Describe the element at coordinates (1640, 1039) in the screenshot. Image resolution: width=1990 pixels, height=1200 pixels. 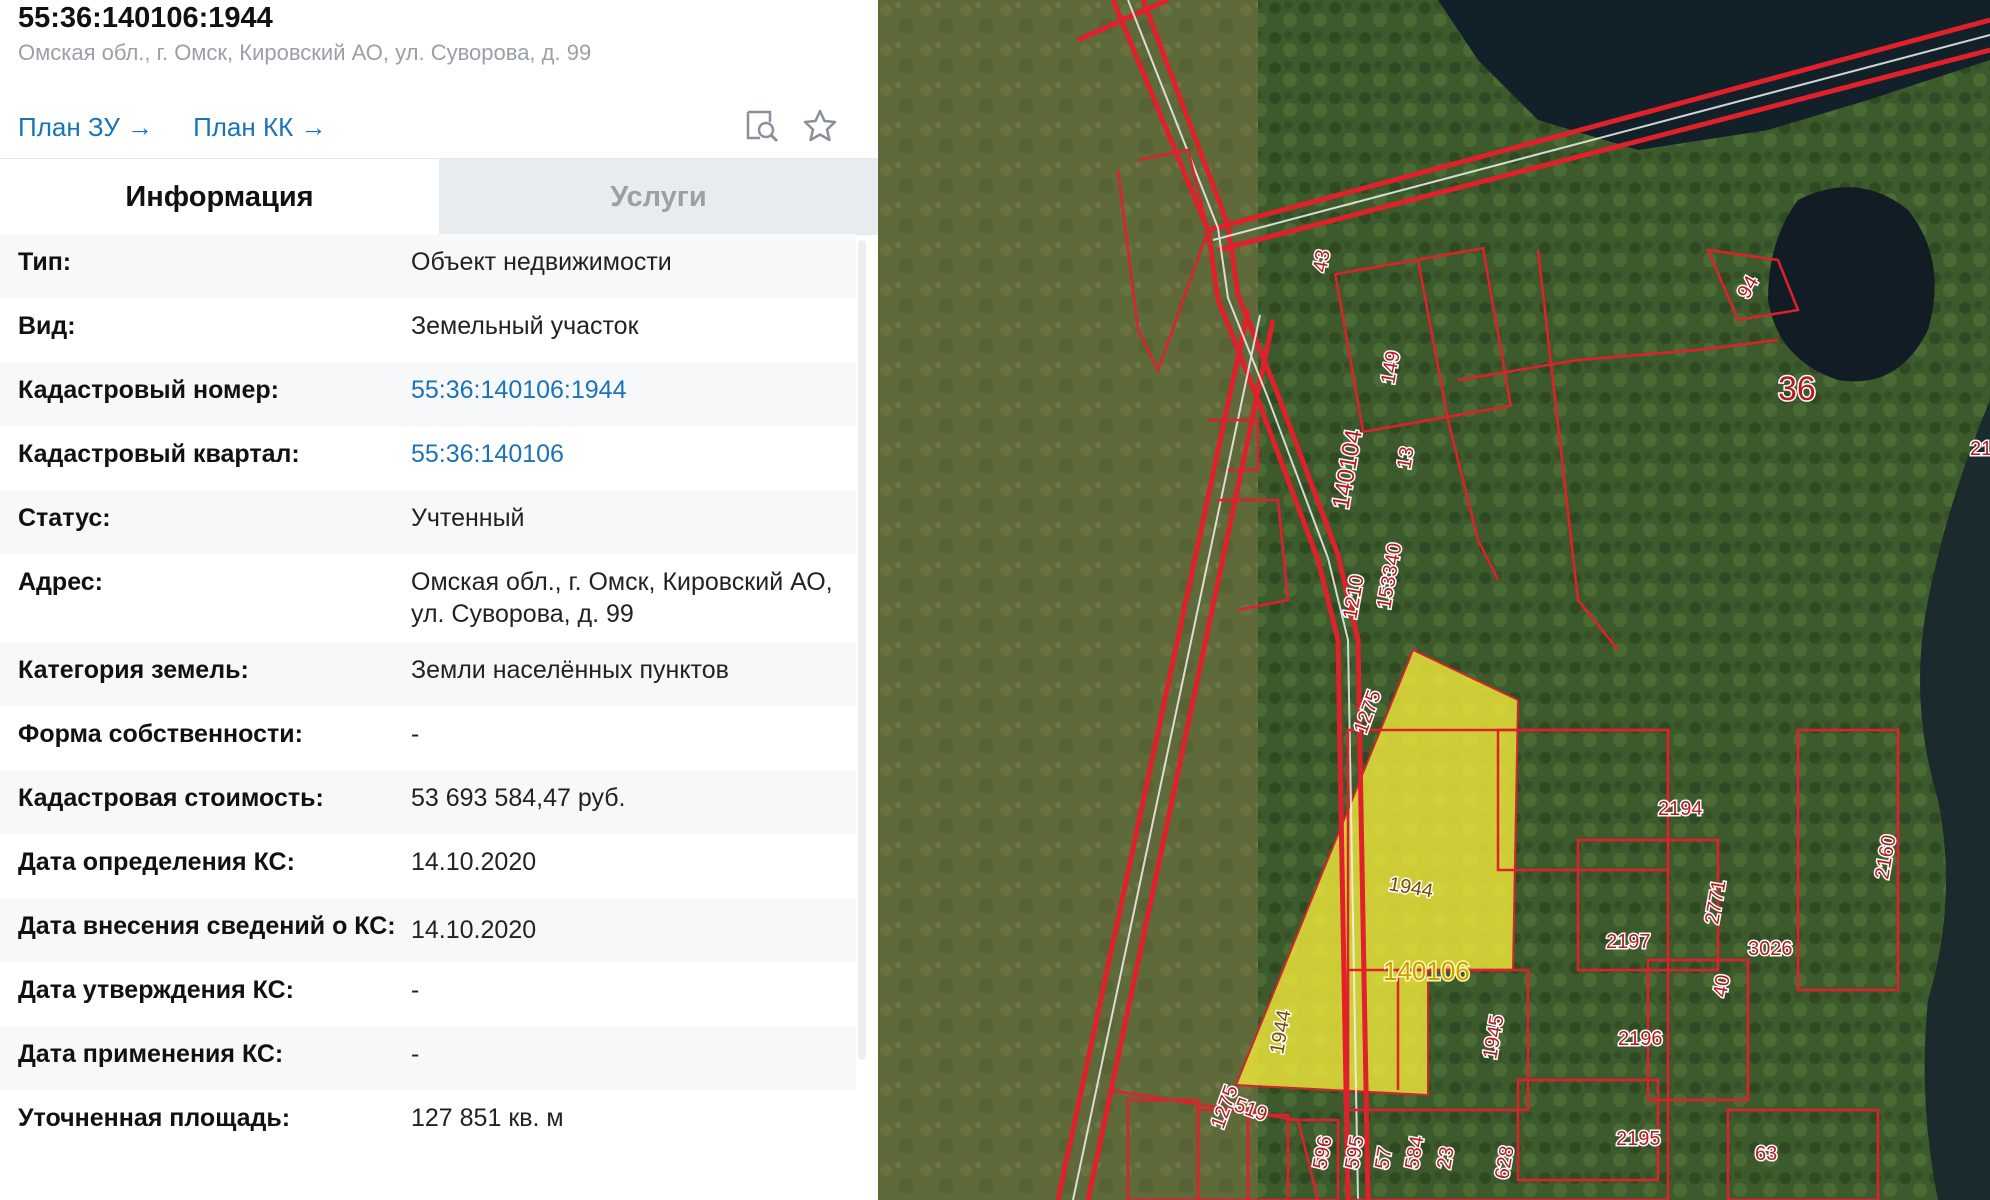
I see `map-label: 2196` at that location.